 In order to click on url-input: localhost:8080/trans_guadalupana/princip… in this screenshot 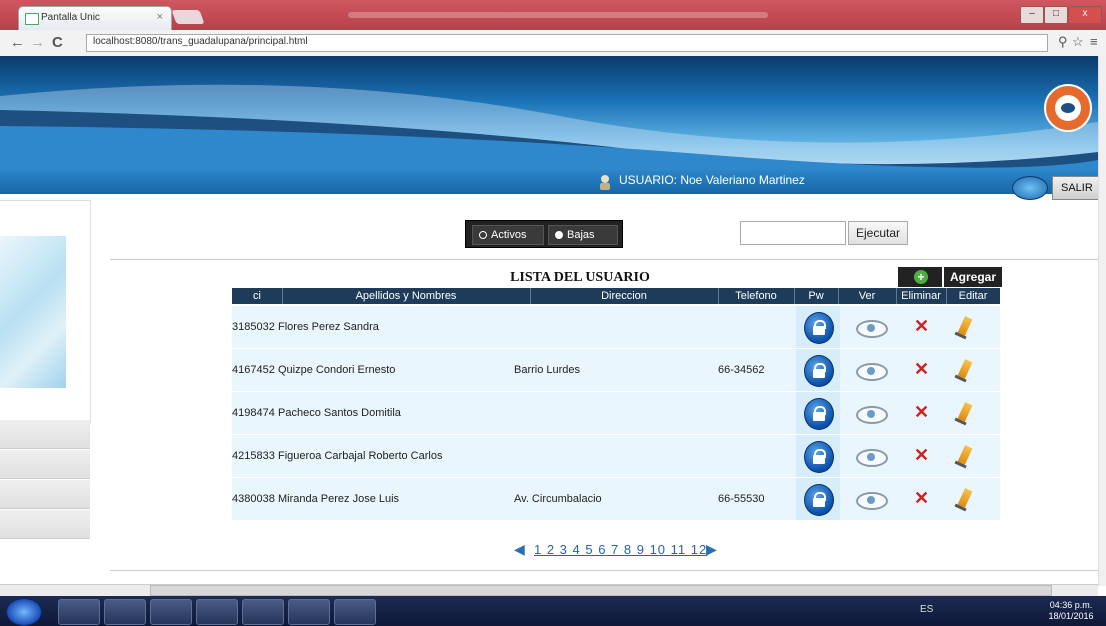, I will do `click(567, 43)`.